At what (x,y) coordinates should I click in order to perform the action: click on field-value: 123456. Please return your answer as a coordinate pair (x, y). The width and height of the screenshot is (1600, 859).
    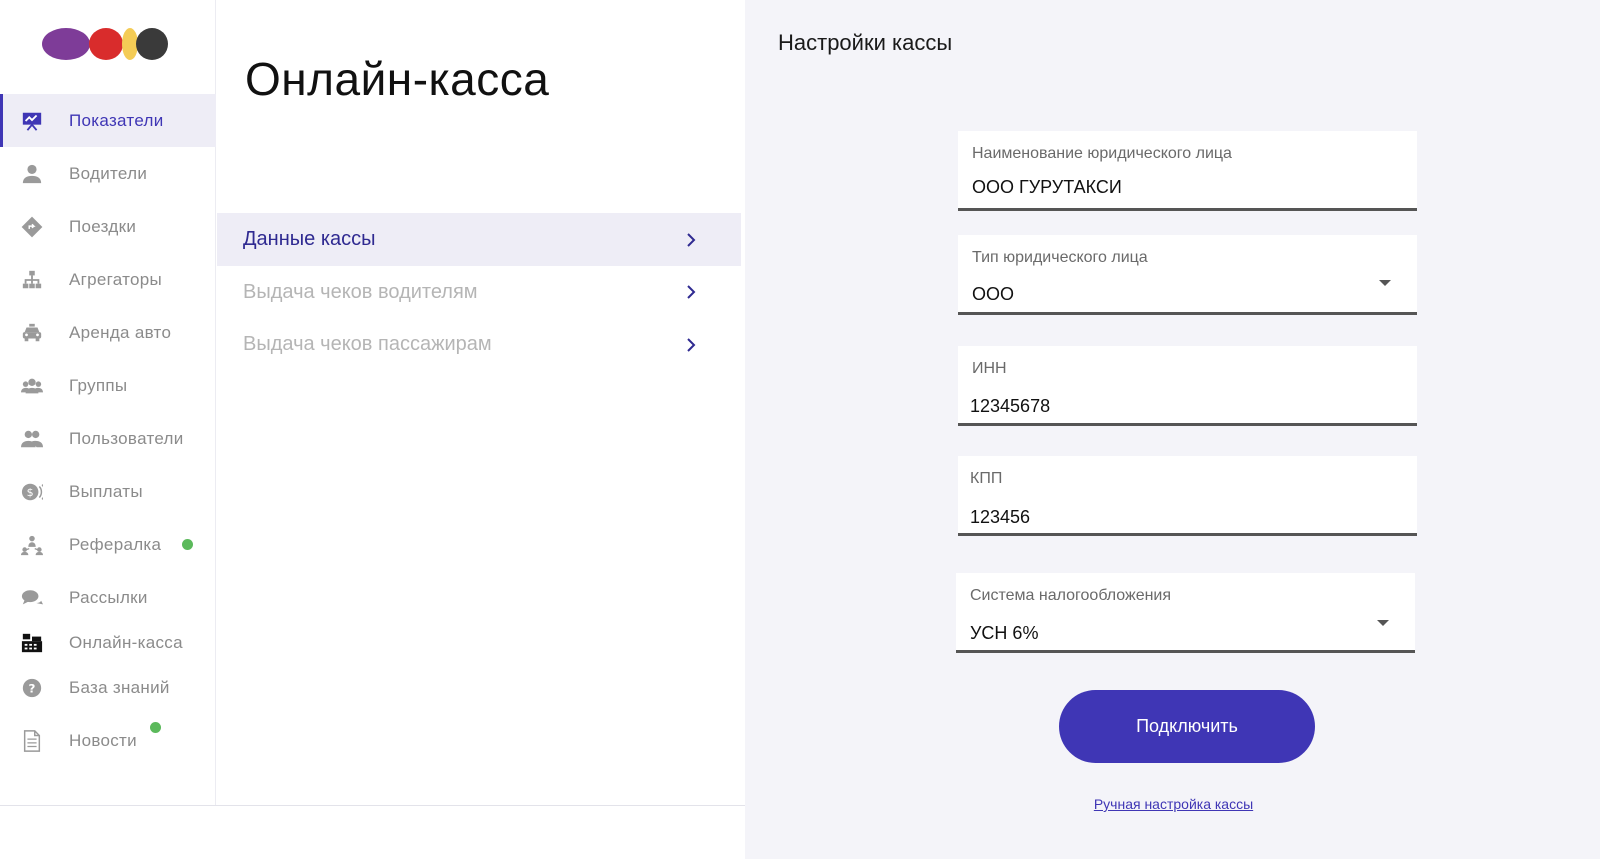
    Looking at the image, I should click on (1000, 517).